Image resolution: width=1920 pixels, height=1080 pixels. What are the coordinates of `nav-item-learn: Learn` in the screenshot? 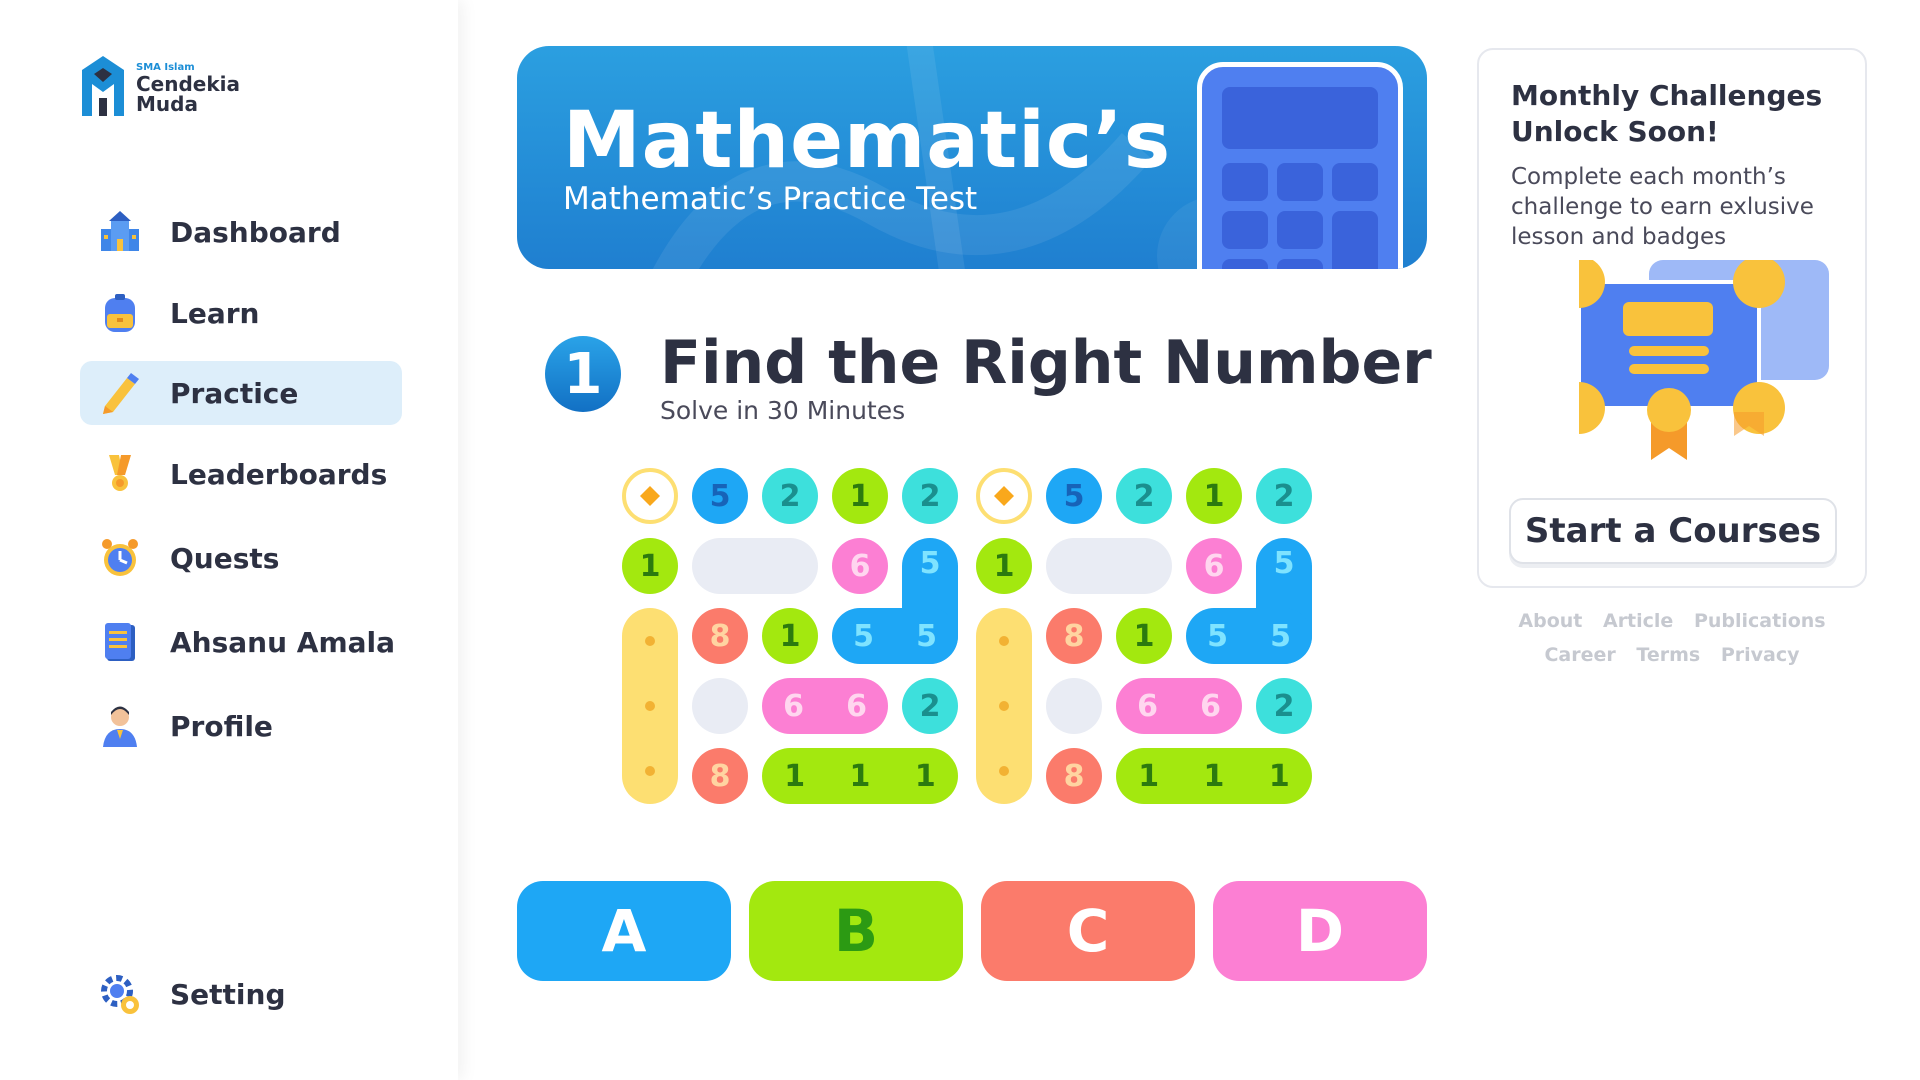 It's located at (241, 313).